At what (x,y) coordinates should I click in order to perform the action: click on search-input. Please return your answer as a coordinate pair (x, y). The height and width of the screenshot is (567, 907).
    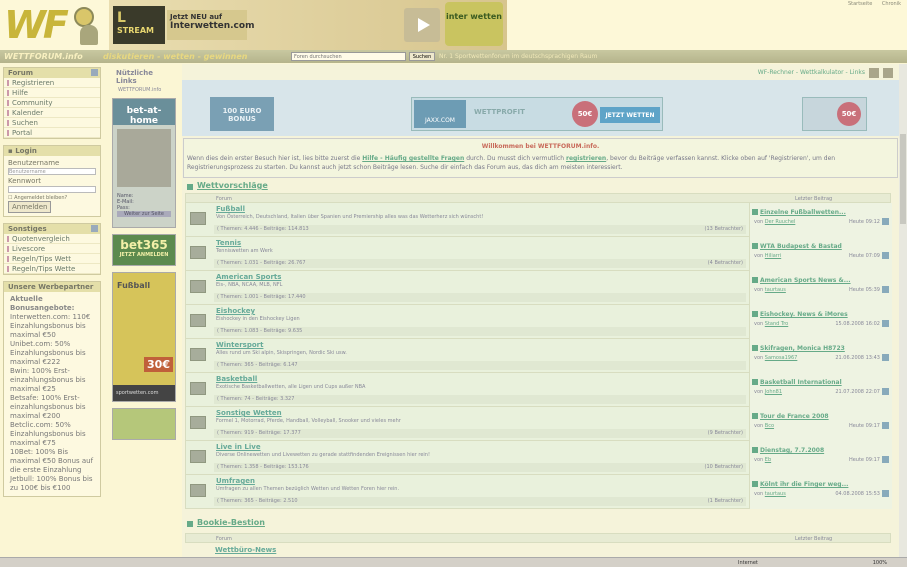
    Looking at the image, I should click on (348, 56).